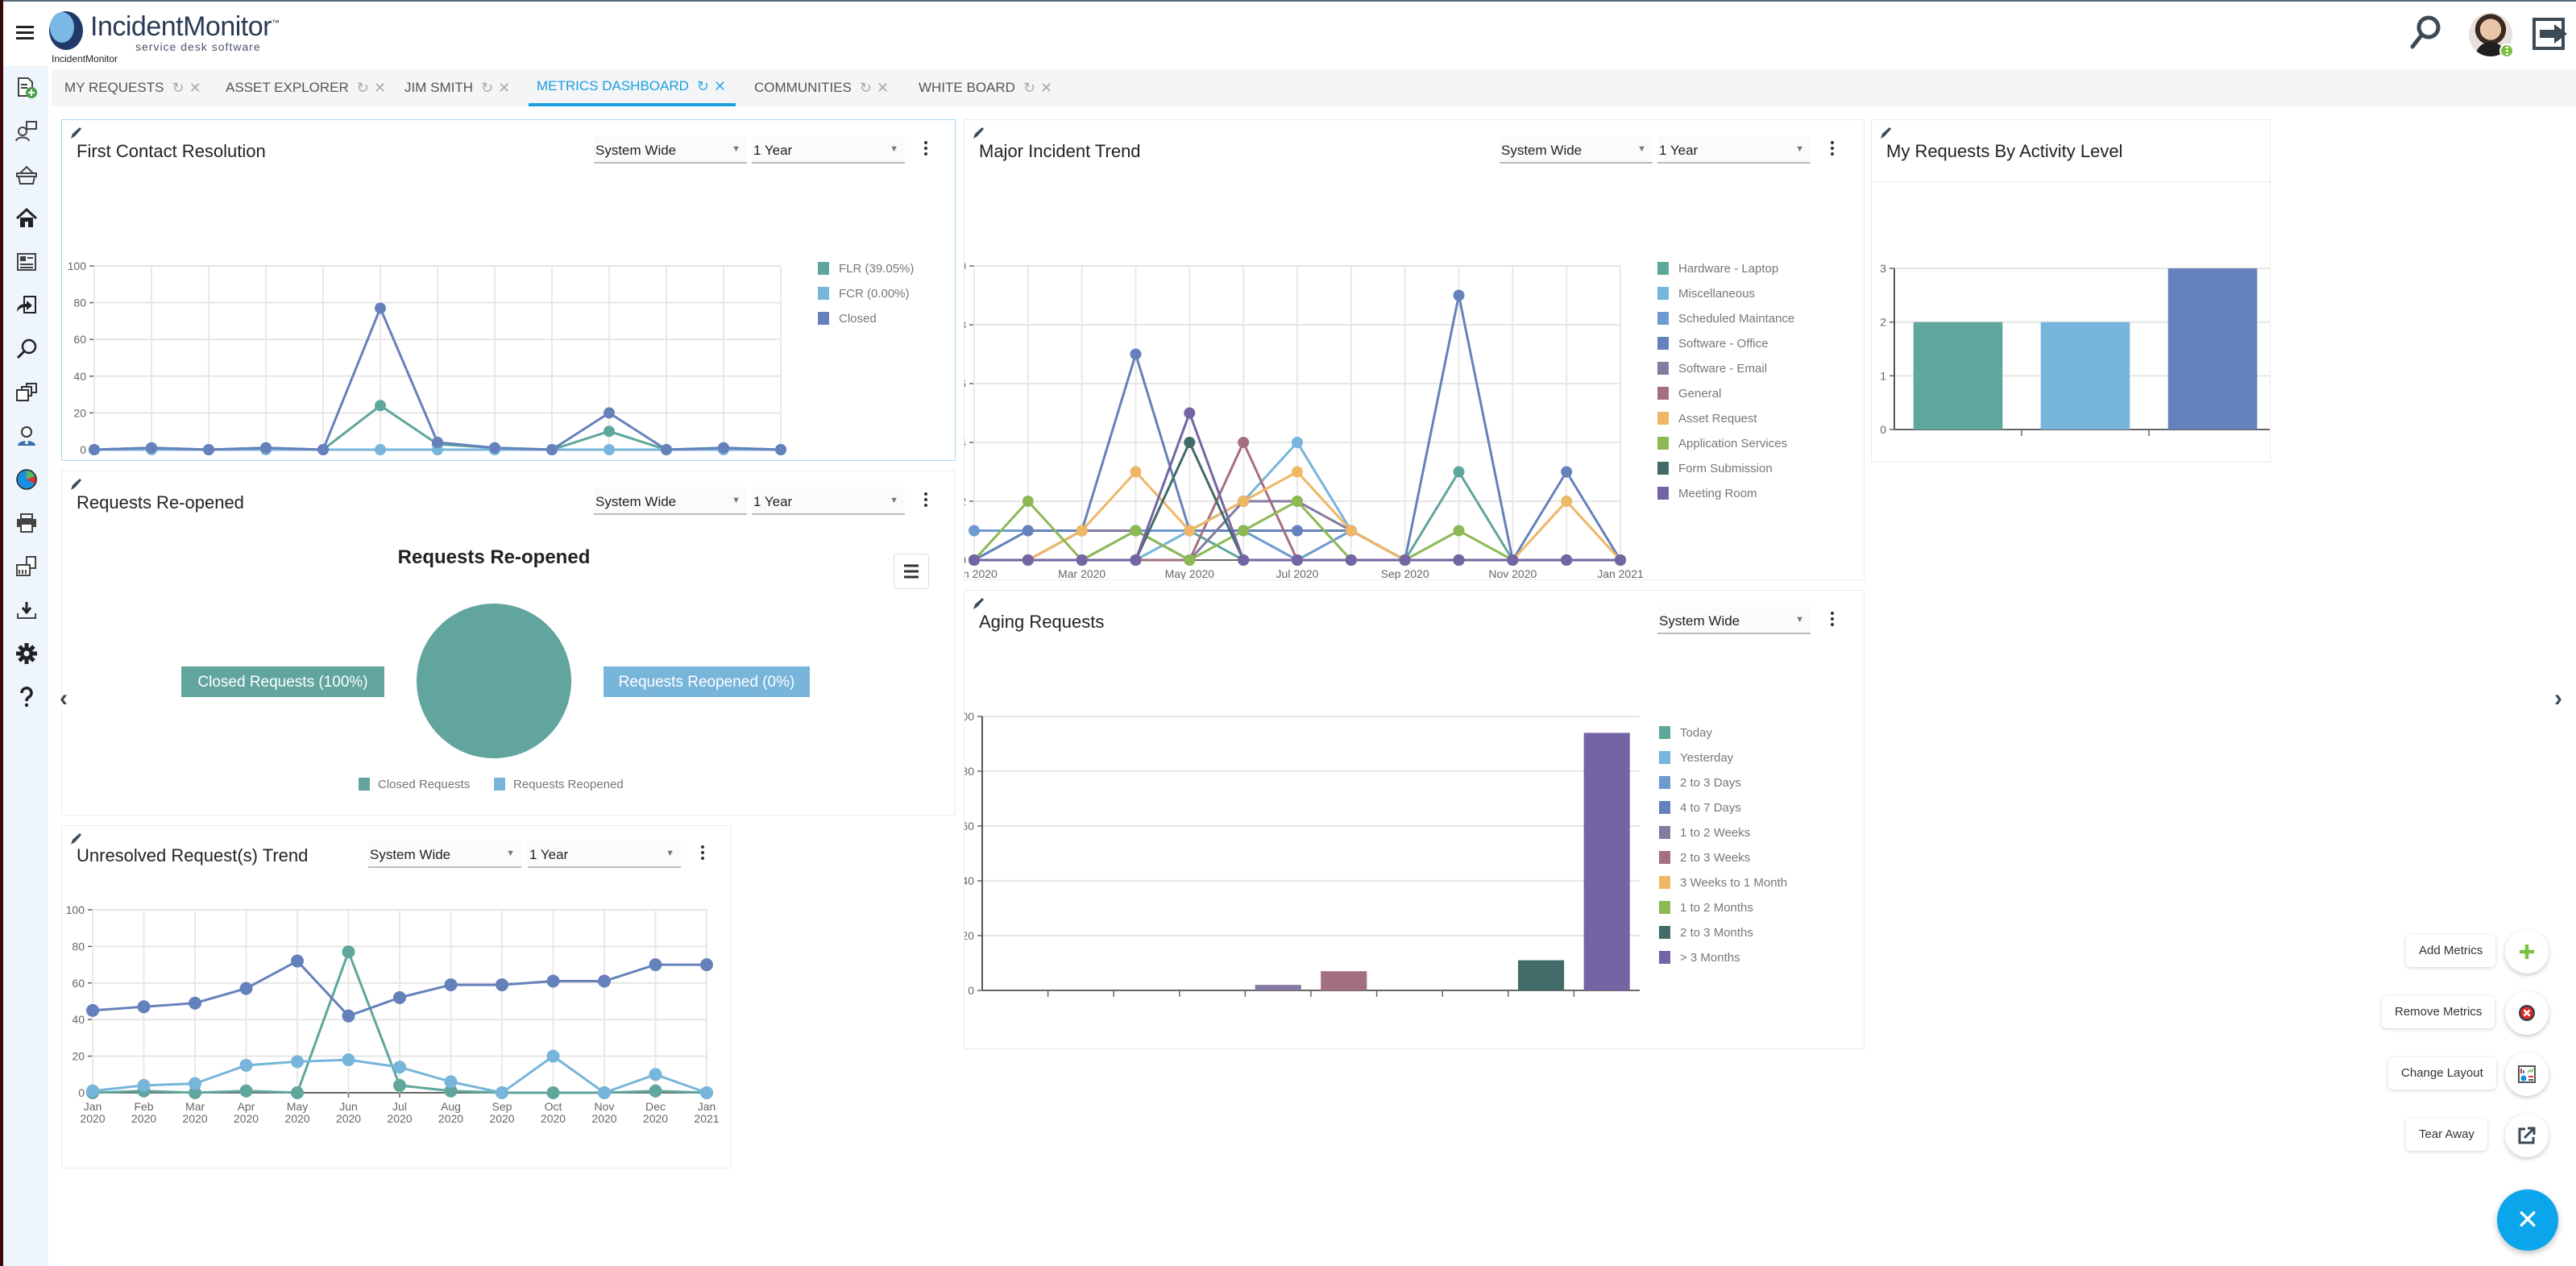 The image size is (2576, 1266). What do you see at coordinates (2506, 51) in the screenshot?
I see `user-status-badge` at bounding box center [2506, 51].